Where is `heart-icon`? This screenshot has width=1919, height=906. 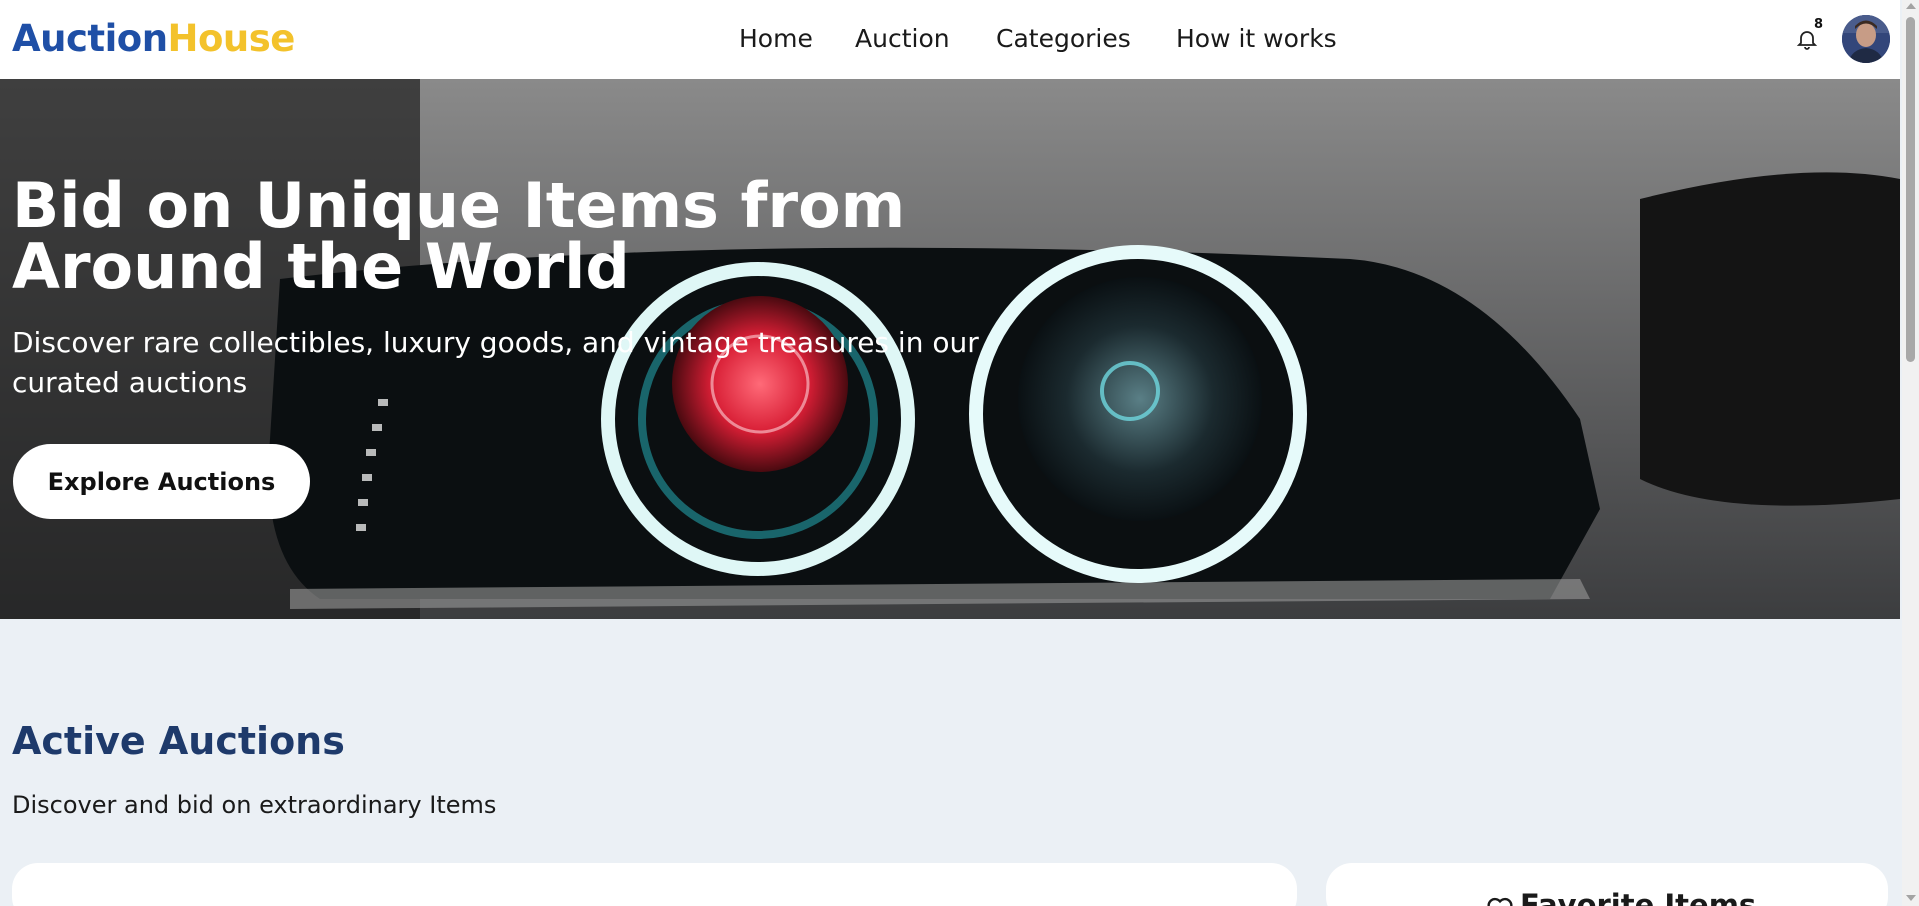 heart-icon is located at coordinates (1500, 900).